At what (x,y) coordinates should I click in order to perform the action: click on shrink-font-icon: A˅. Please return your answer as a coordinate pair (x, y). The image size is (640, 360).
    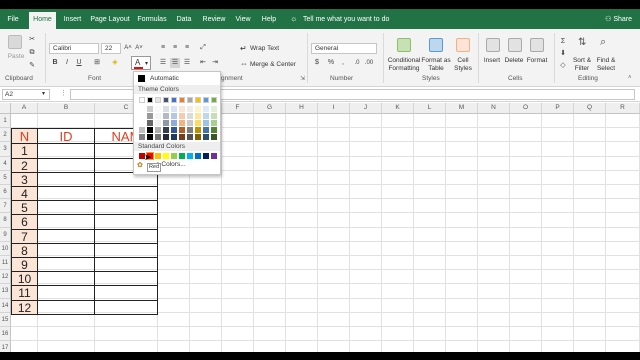
    Looking at the image, I should click on (139, 48).